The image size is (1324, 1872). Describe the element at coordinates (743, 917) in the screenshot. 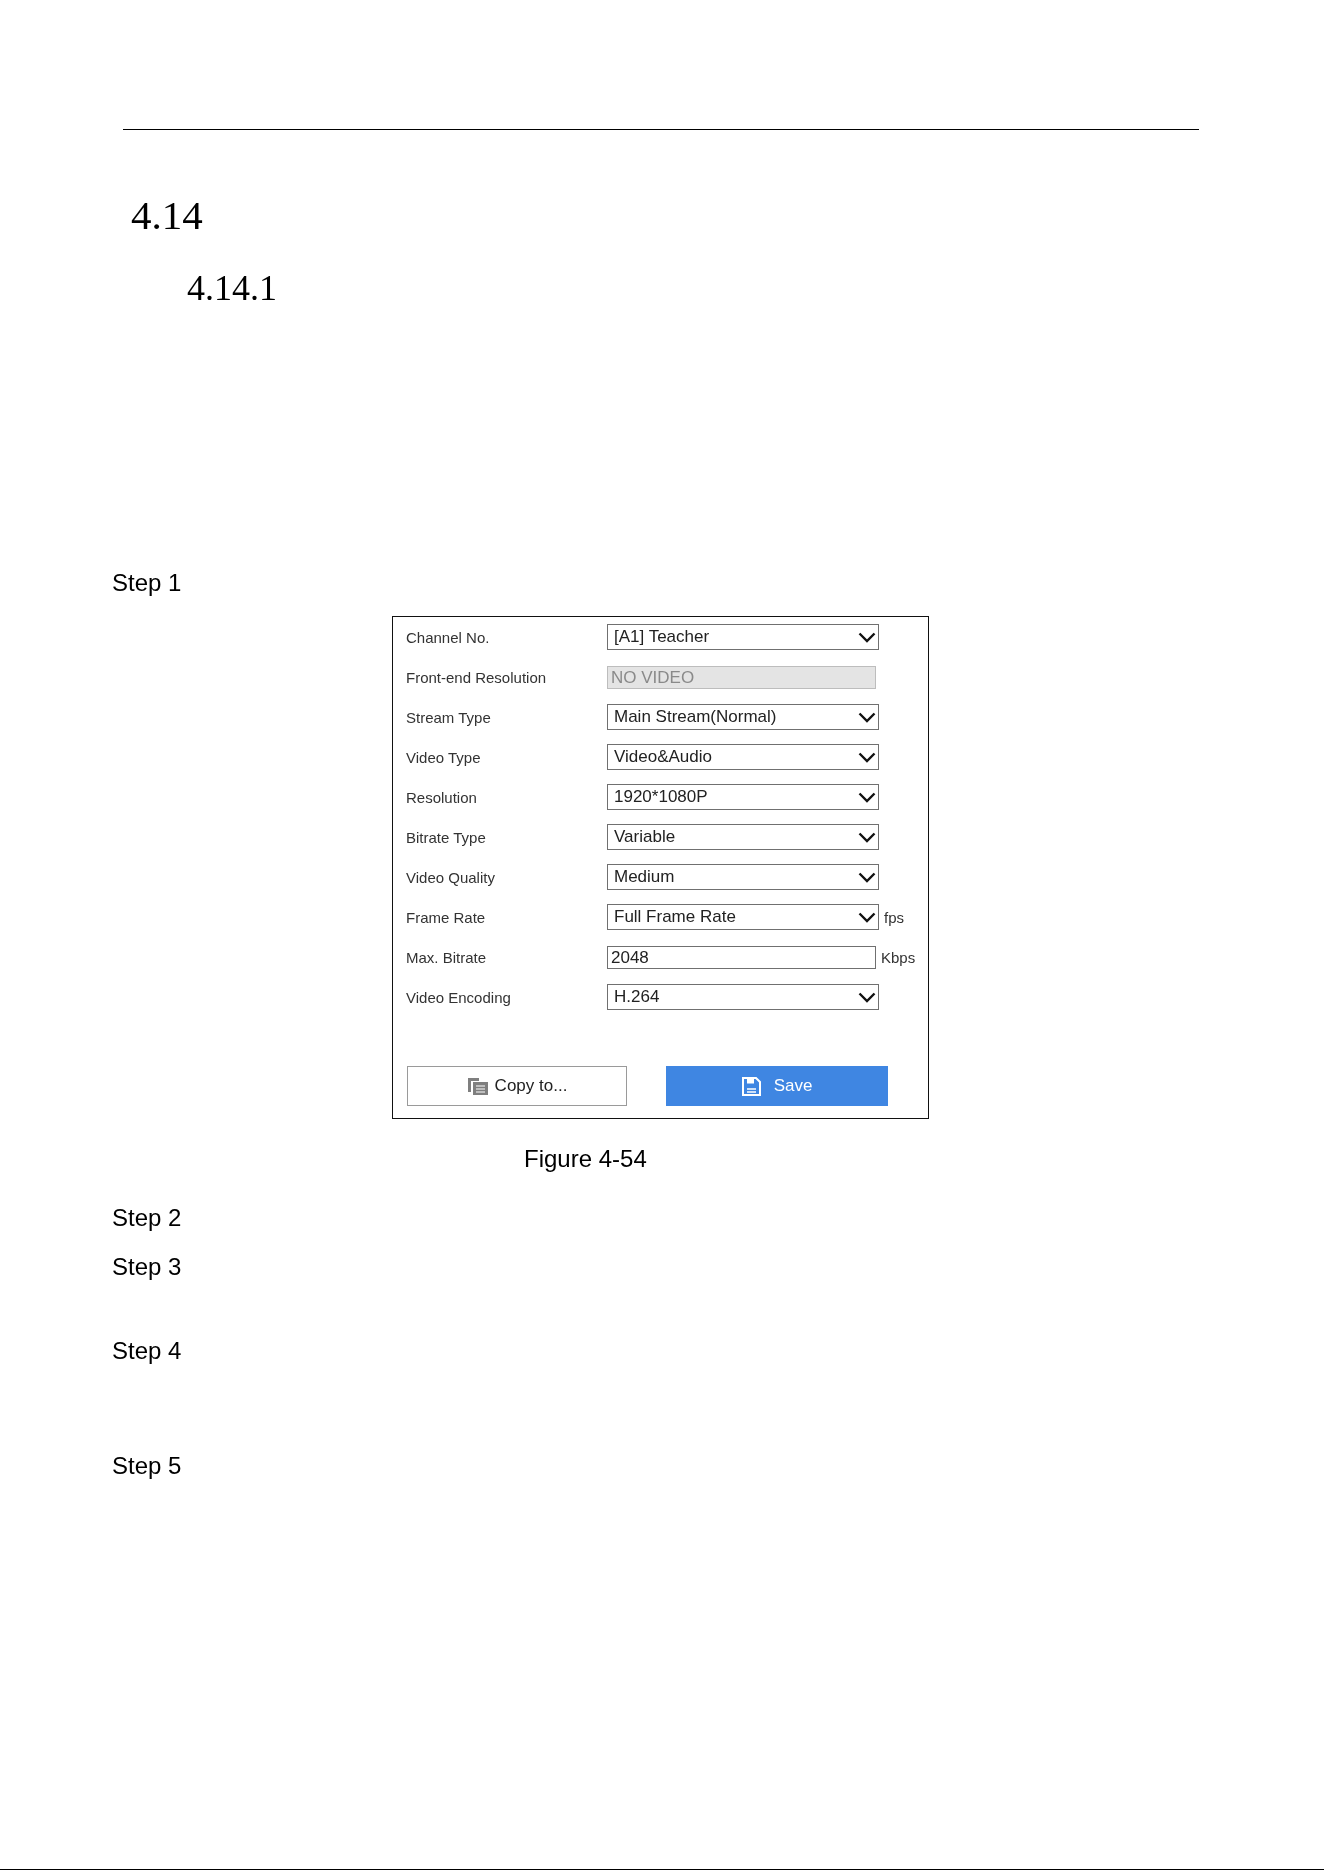

I see `dropdown: Full Frame Rate` at that location.